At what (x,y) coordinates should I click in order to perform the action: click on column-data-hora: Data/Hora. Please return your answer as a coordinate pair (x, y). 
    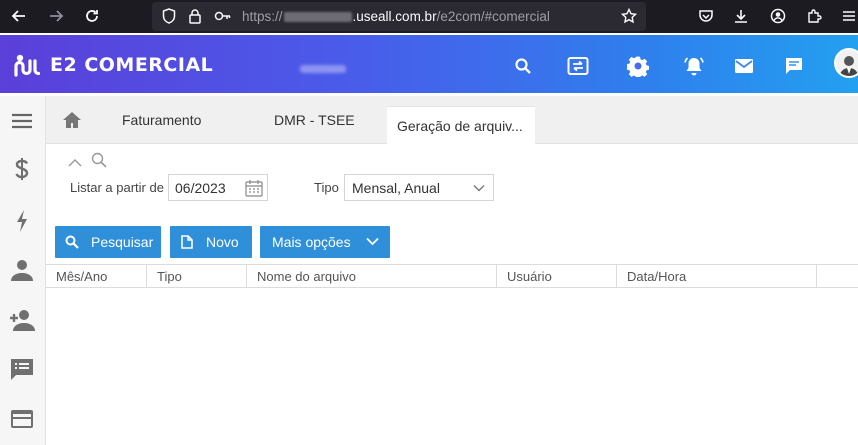
    Looking at the image, I should click on (717, 276).